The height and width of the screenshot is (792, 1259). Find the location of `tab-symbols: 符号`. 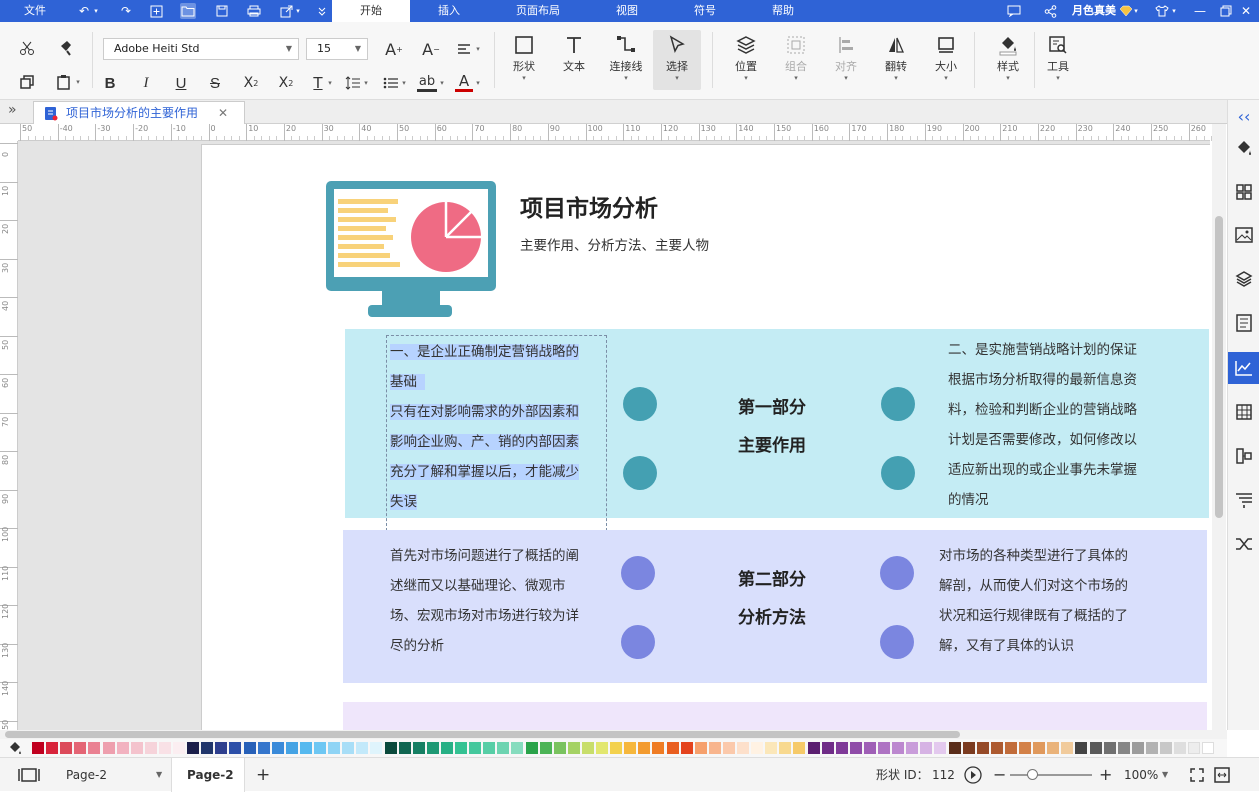

tab-symbols: 符号 is located at coordinates (705, 11).